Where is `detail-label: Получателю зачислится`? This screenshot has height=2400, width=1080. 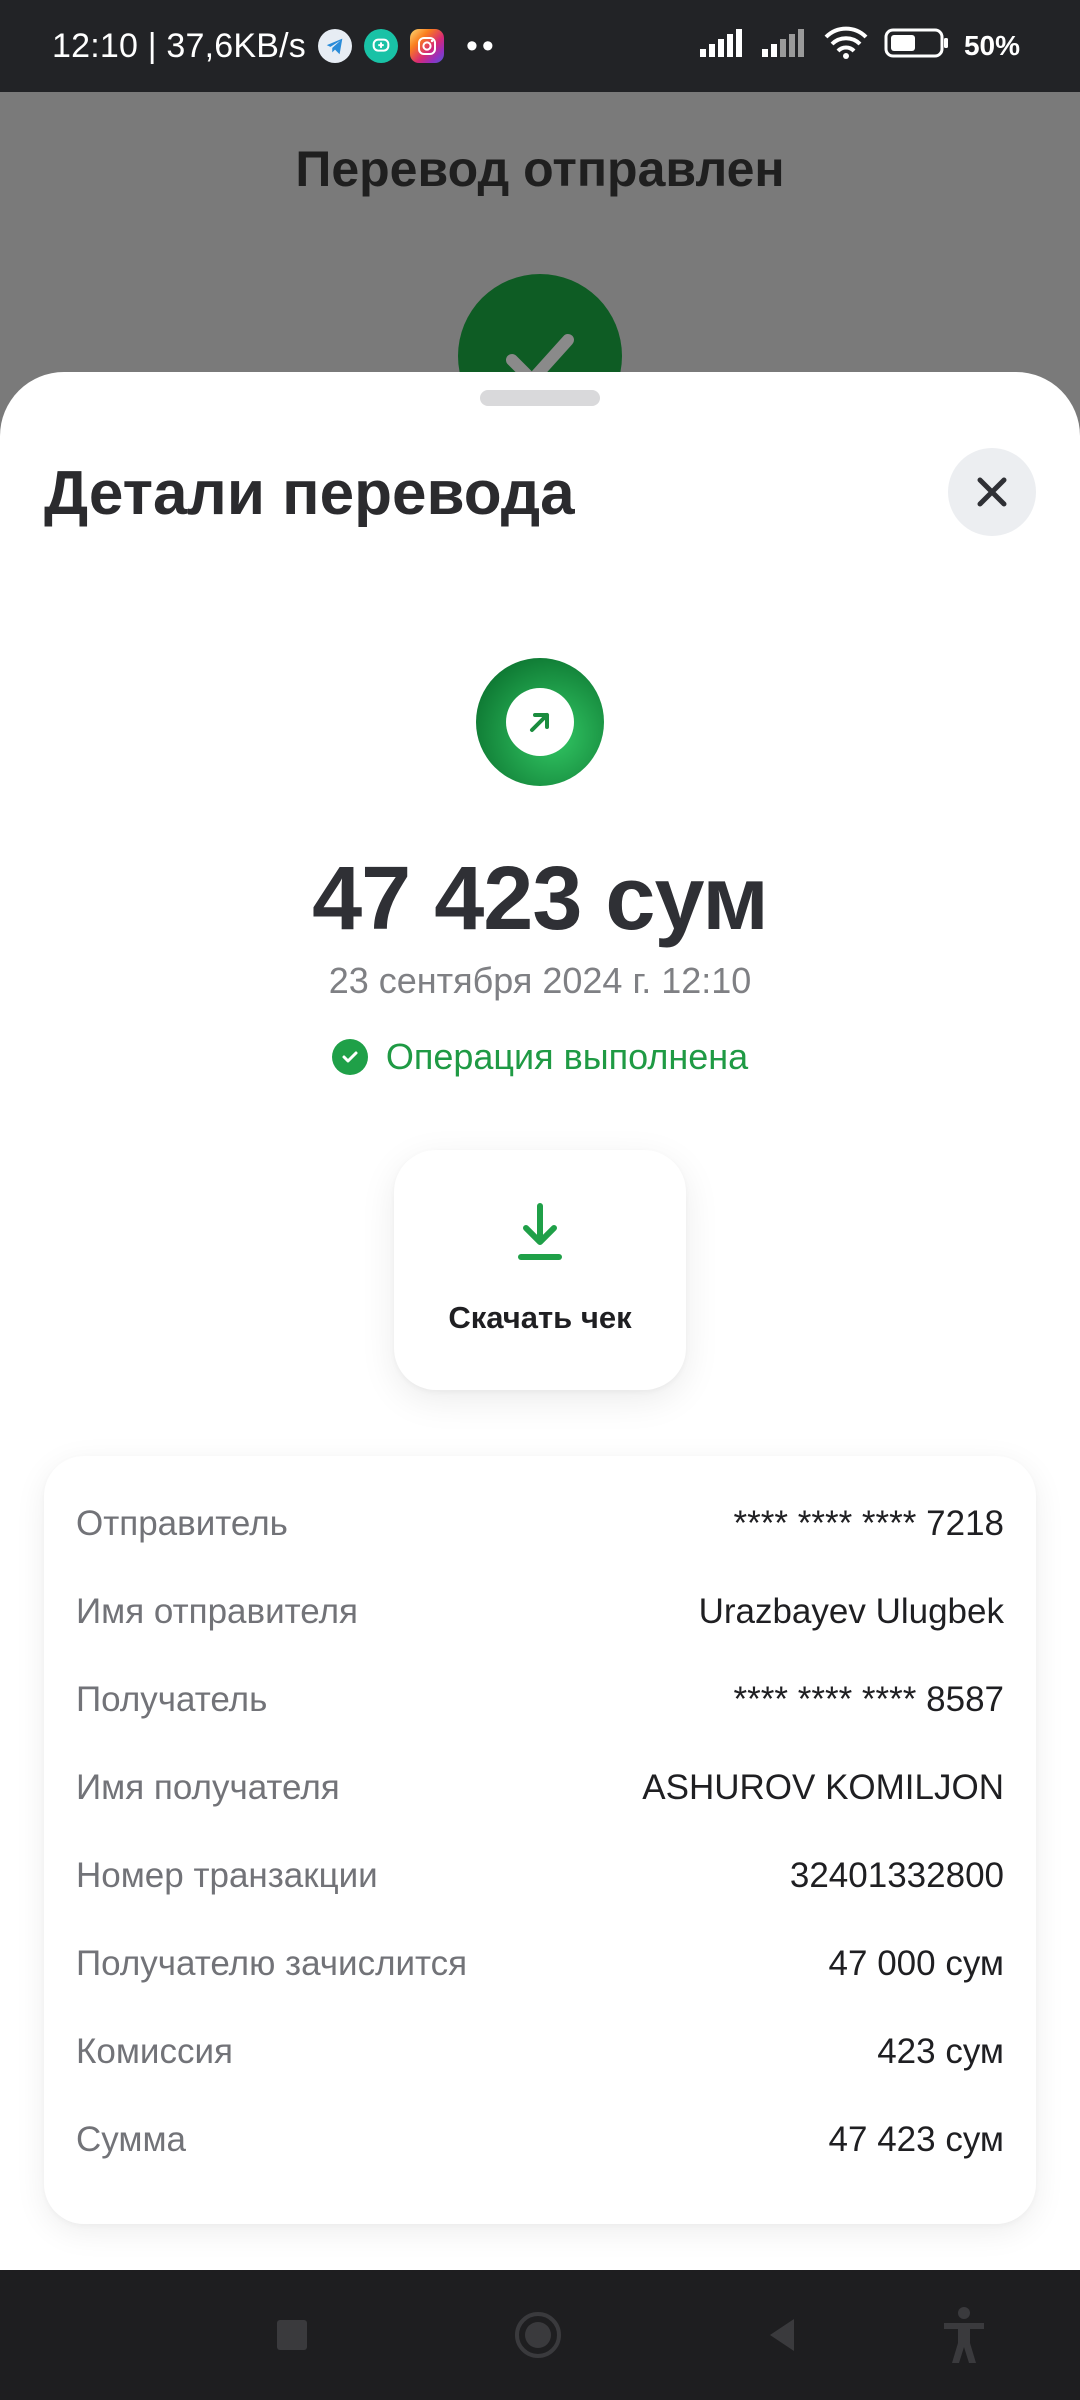 detail-label: Получателю зачислится is located at coordinates (272, 1963).